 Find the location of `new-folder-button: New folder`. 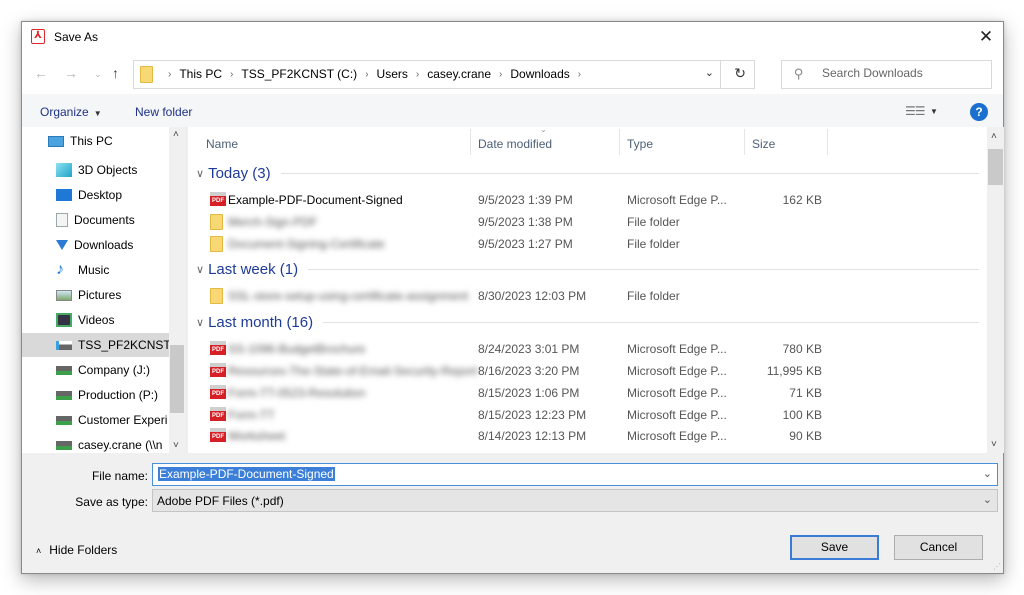

new-folder-button: New folder is located at coordinates (163, 112).